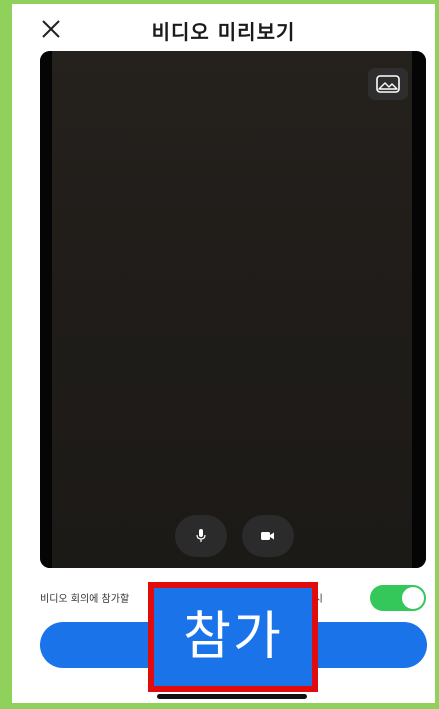 This screenshot has width=439, height=709. I want to click on home-indicator, so click(232, 696).